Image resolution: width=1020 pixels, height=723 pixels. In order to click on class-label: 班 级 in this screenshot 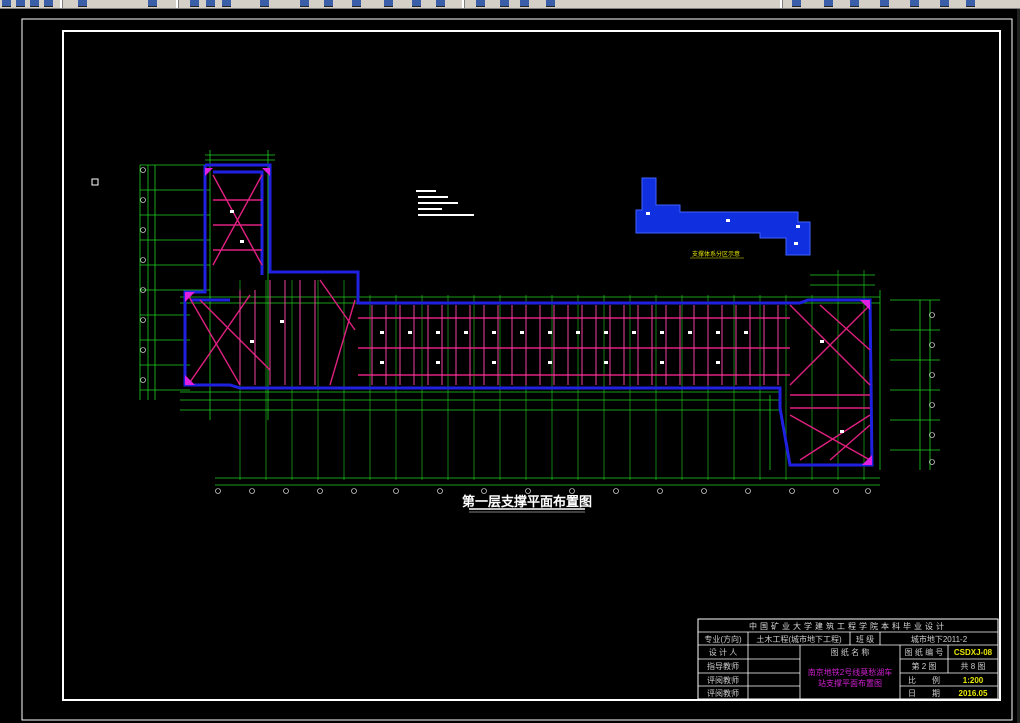, I will do `click(865, 639)`.